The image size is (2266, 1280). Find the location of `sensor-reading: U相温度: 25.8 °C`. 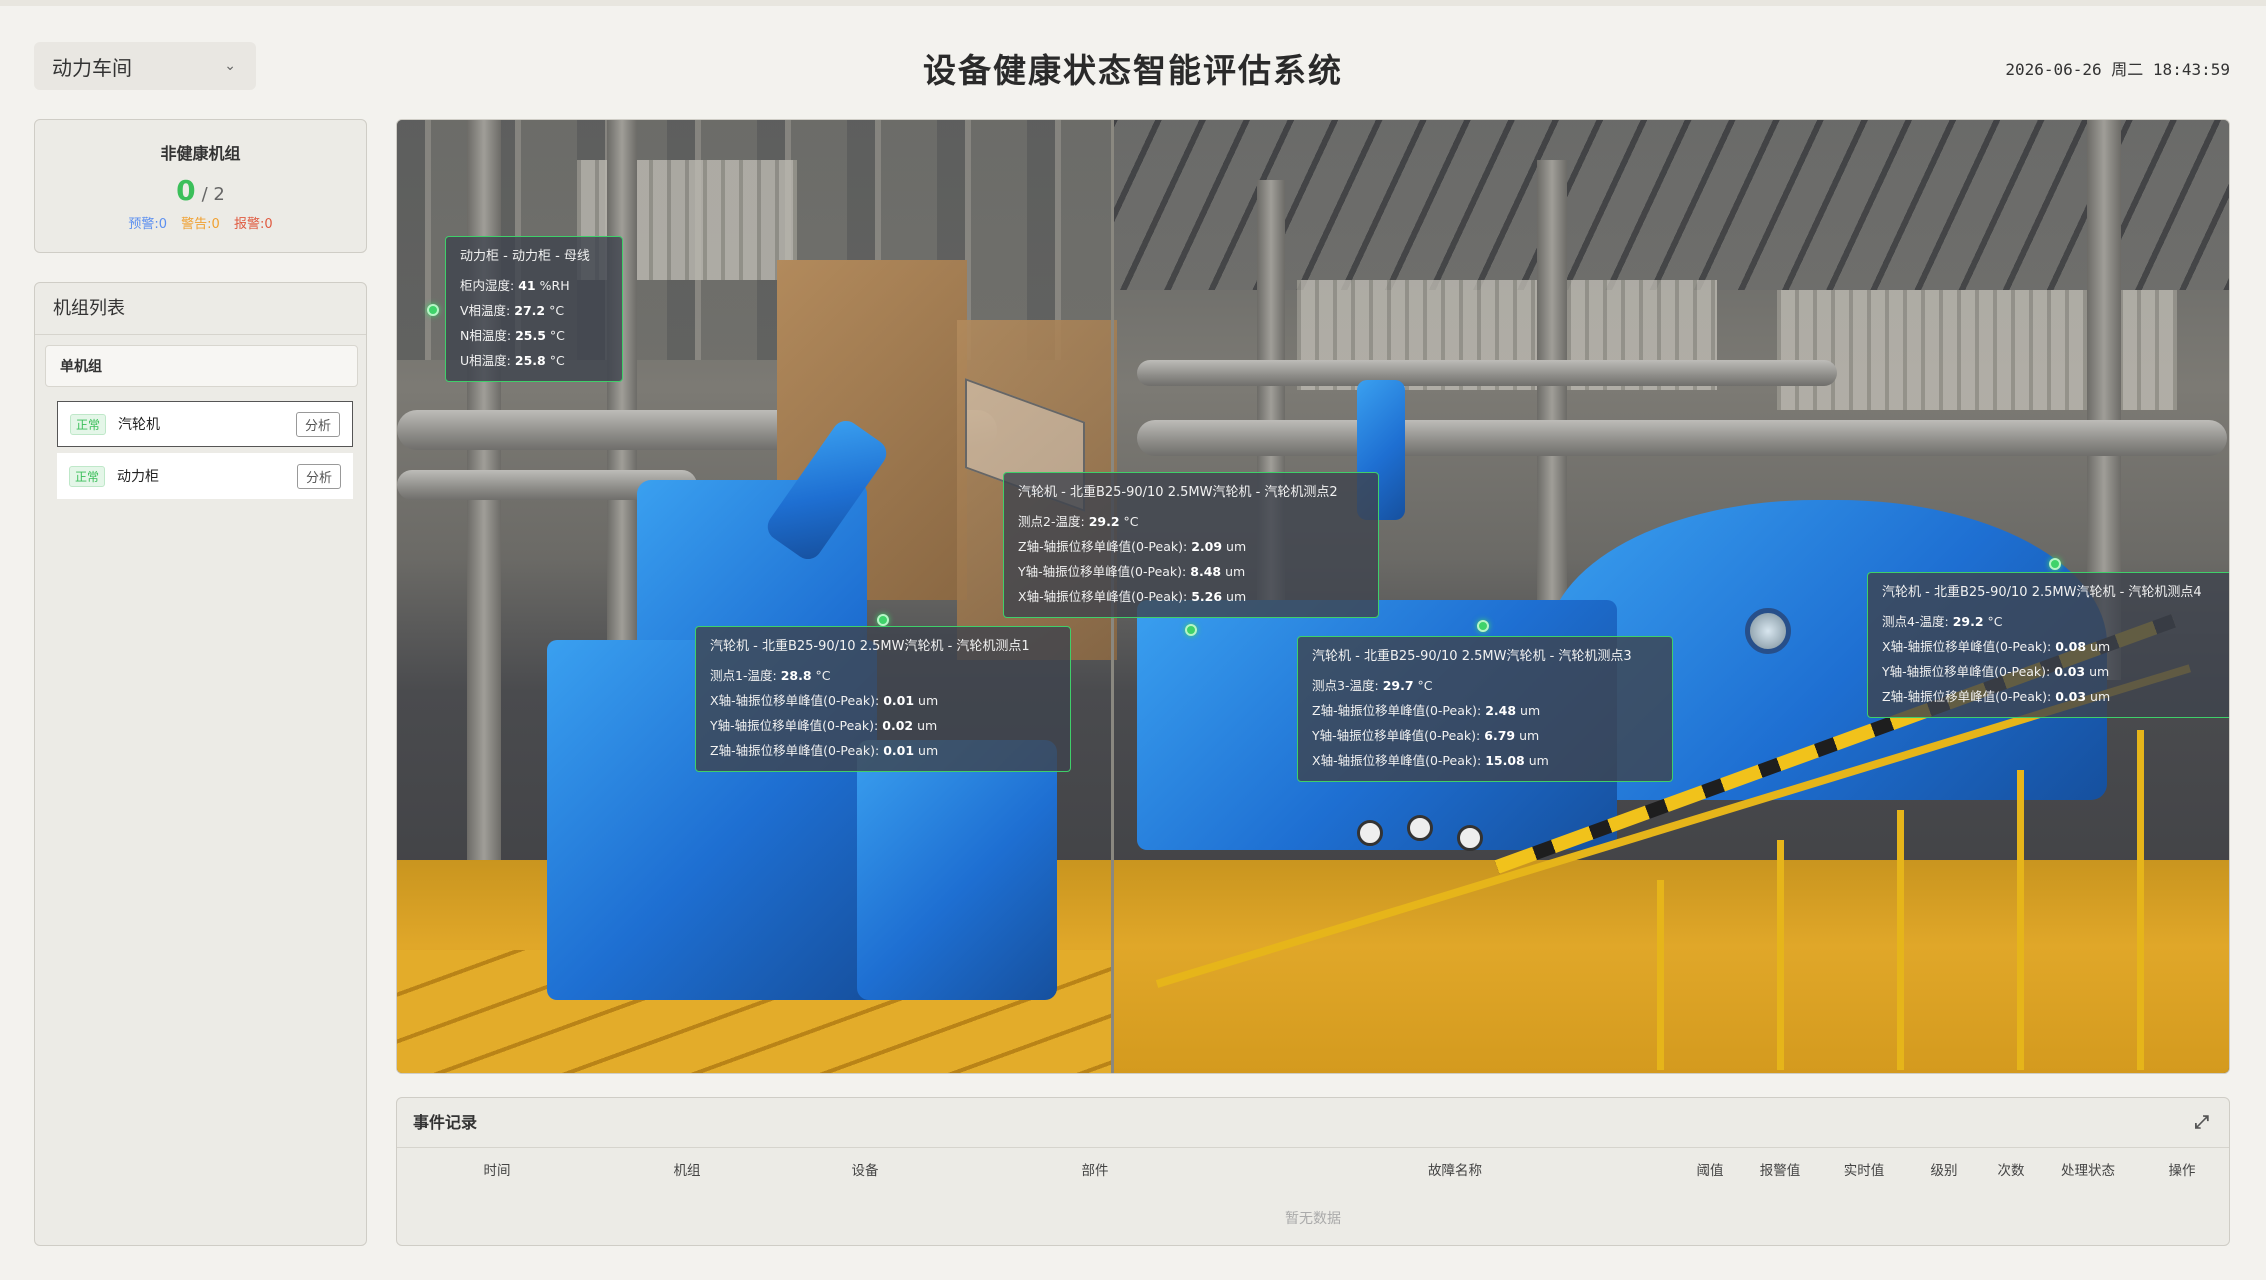

sensor-reading: U相温度: 25.8 °C is located at coordinates (512, 360).